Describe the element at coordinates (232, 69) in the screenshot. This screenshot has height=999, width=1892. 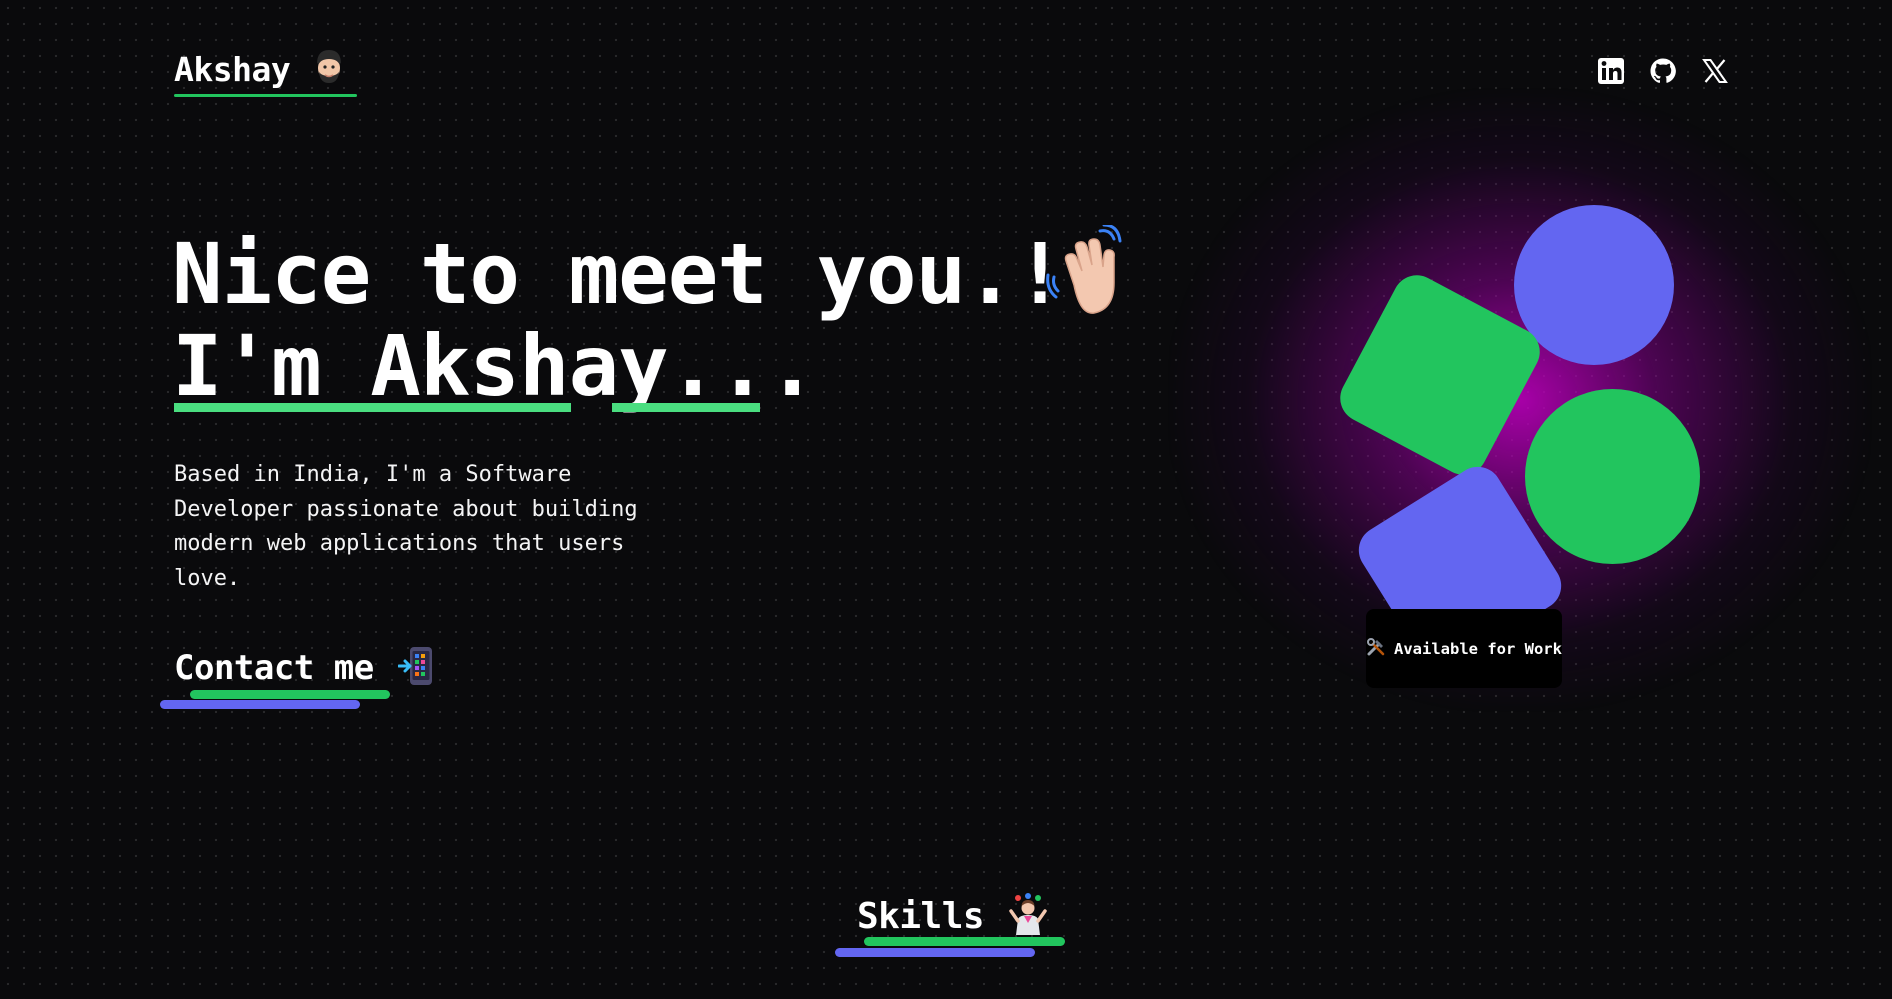
I see `logo-text: Akshay` at that location.